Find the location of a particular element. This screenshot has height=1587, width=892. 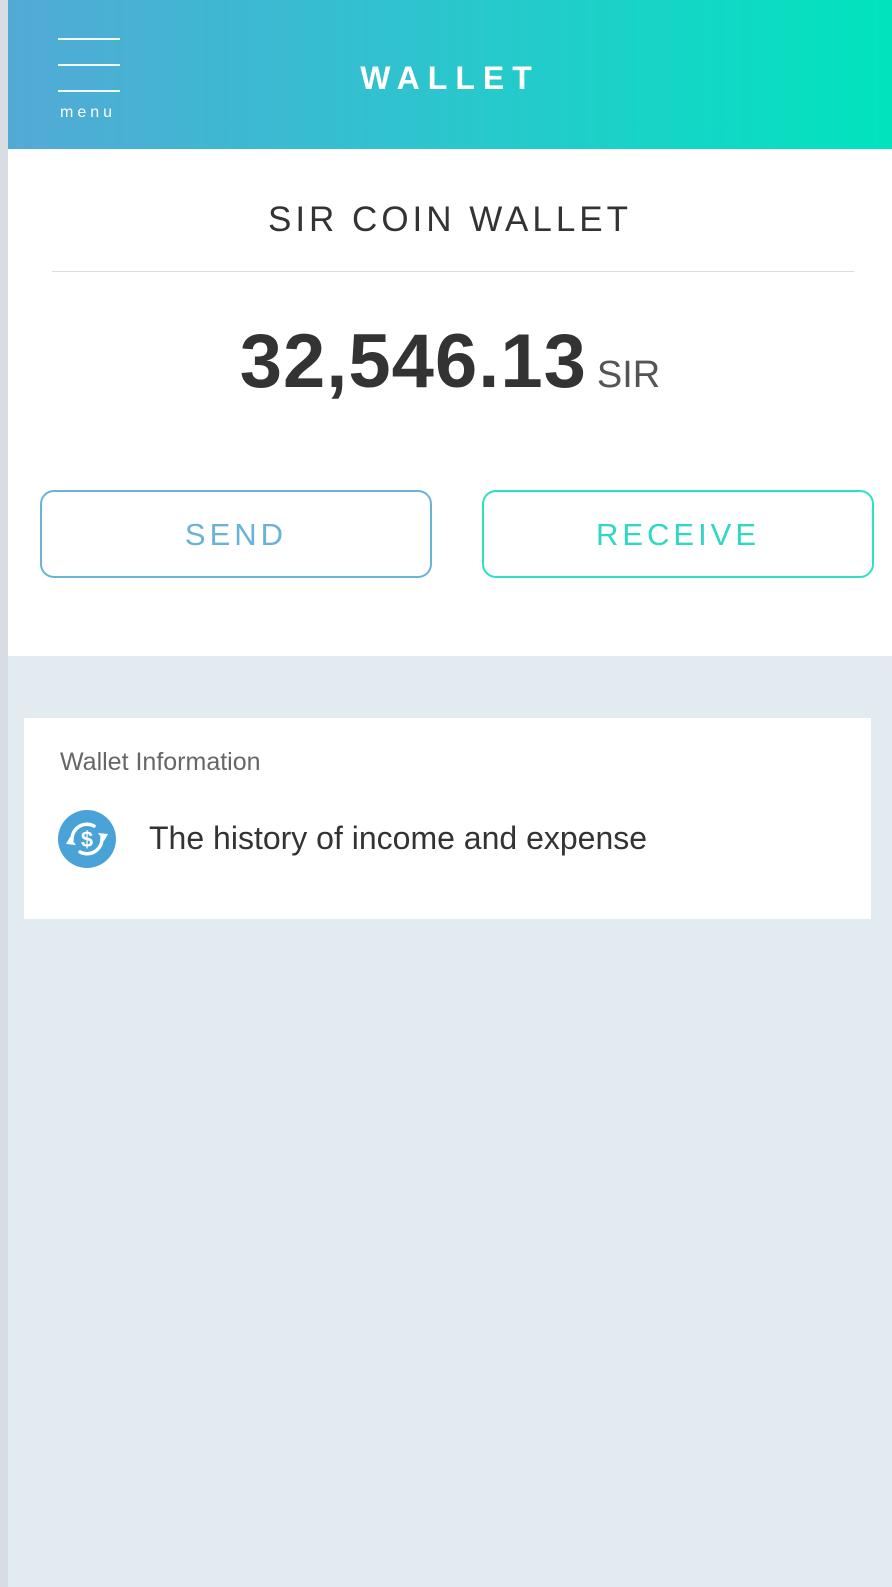

menu-label: menu is located at coordinates (88, 112).